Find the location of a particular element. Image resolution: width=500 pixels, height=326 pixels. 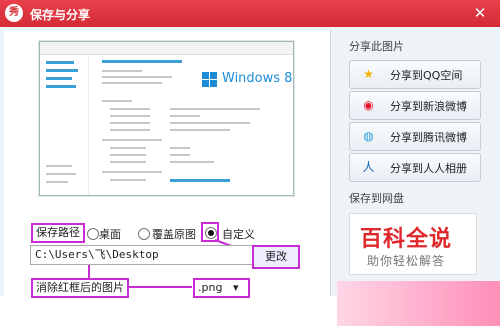

preview-sidebar is located at coordinates (64, 125).